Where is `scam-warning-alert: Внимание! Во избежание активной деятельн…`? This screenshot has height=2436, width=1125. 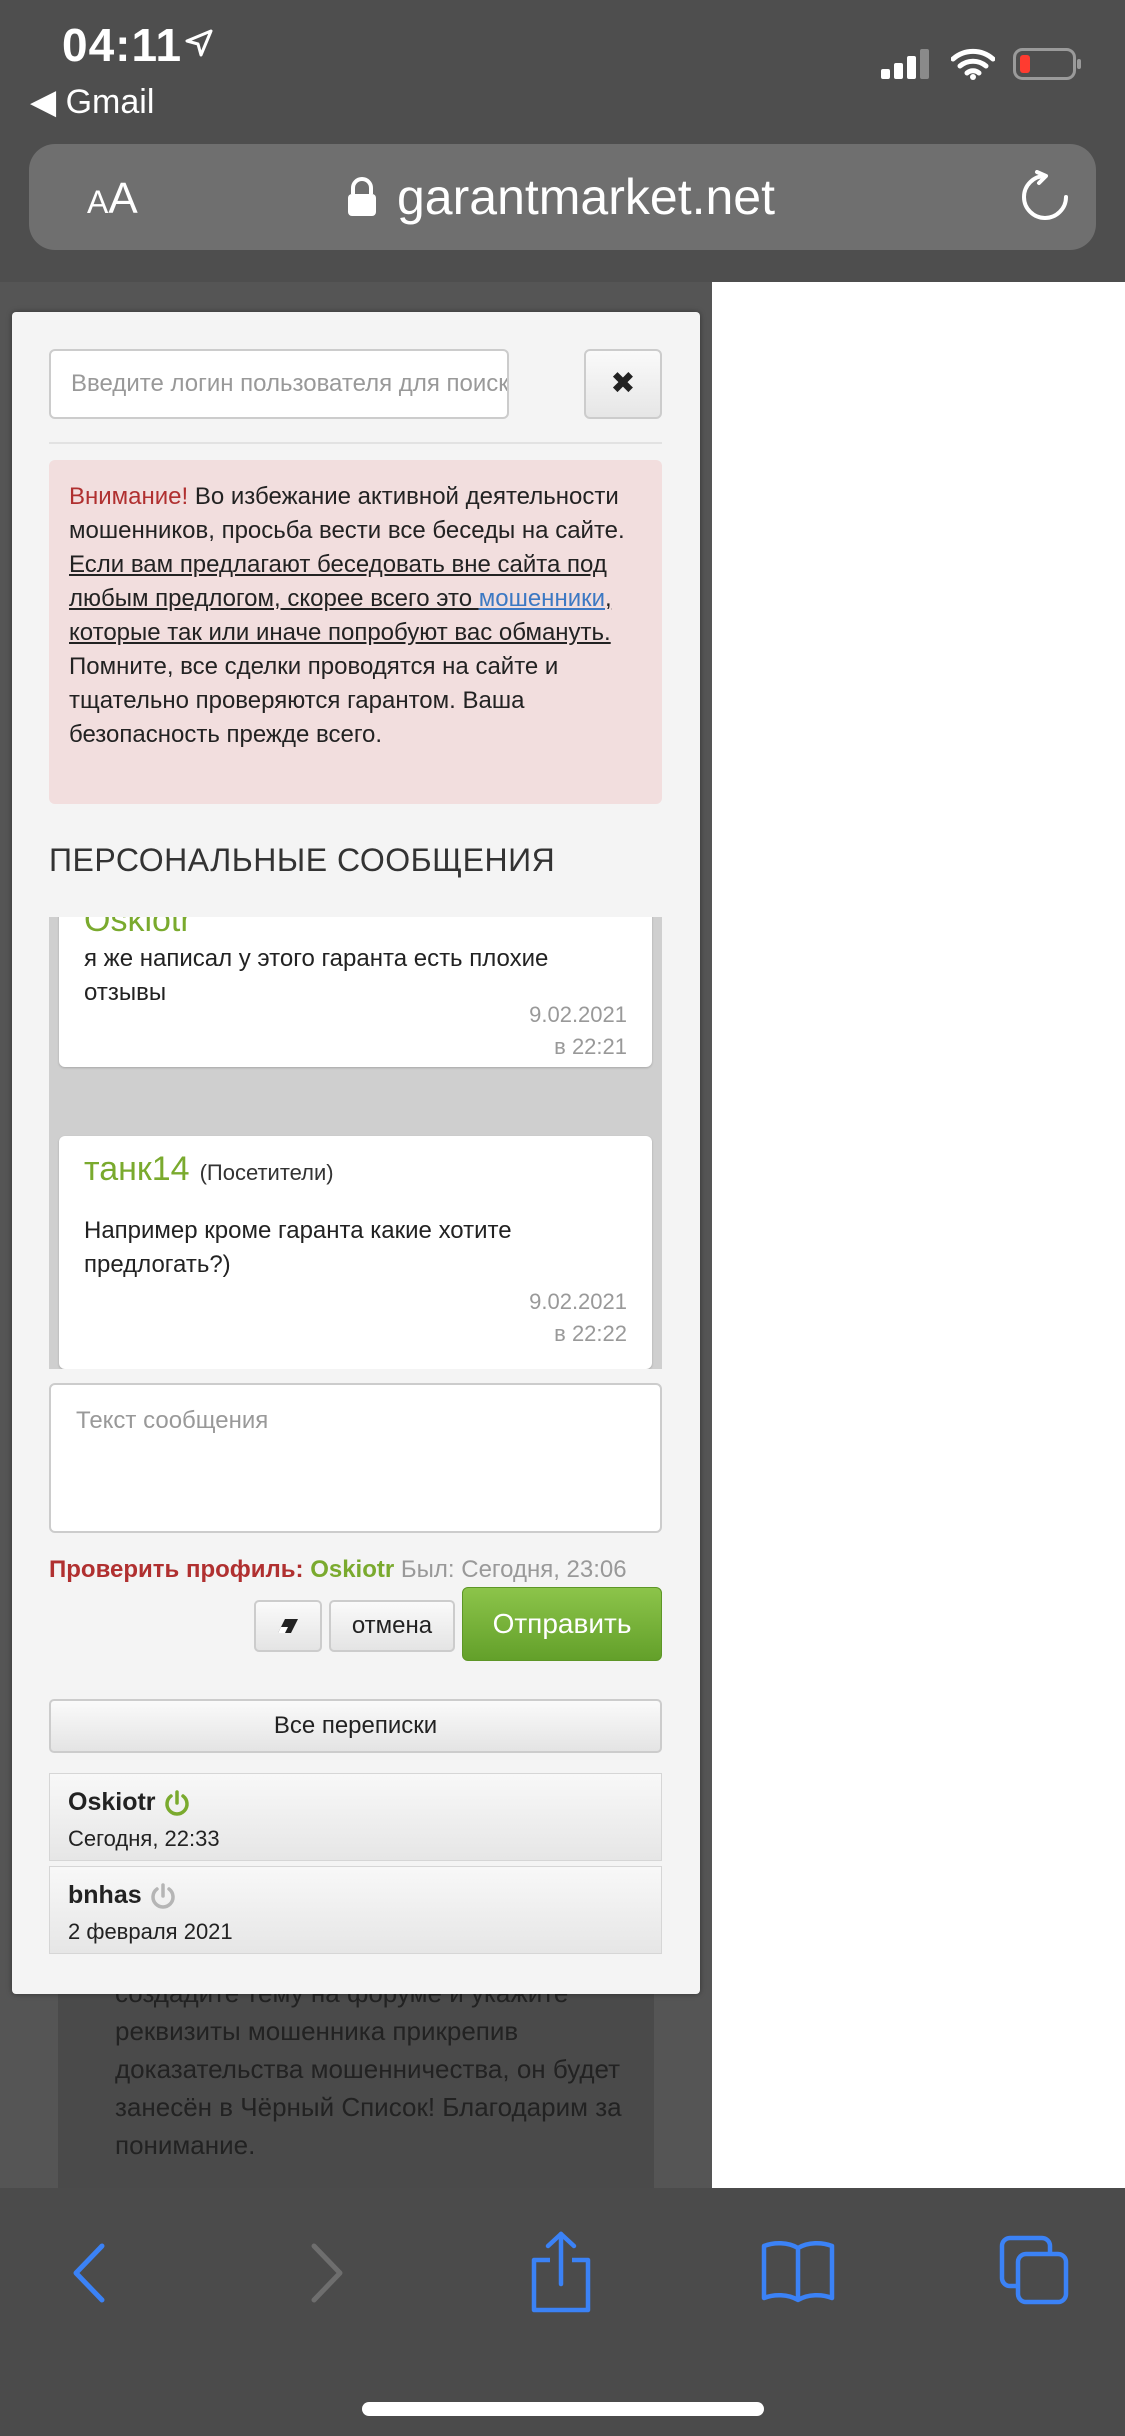
scam-warning-alert: Внимание! Во избежание активной деятельн… is located at coordinates (355, 632).